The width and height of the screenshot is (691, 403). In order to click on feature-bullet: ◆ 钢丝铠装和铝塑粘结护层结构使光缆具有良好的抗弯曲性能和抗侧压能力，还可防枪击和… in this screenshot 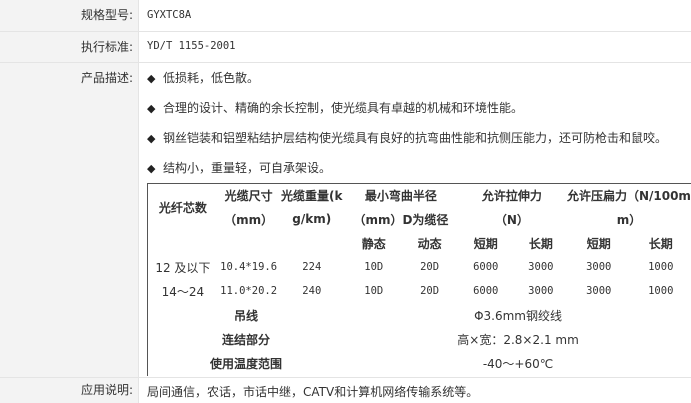, I will do `click(407, 137)`.